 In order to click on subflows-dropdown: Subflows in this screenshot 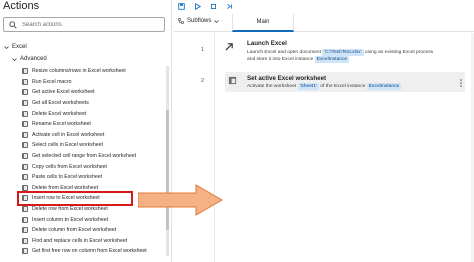, I will do `click(199, 21)`.